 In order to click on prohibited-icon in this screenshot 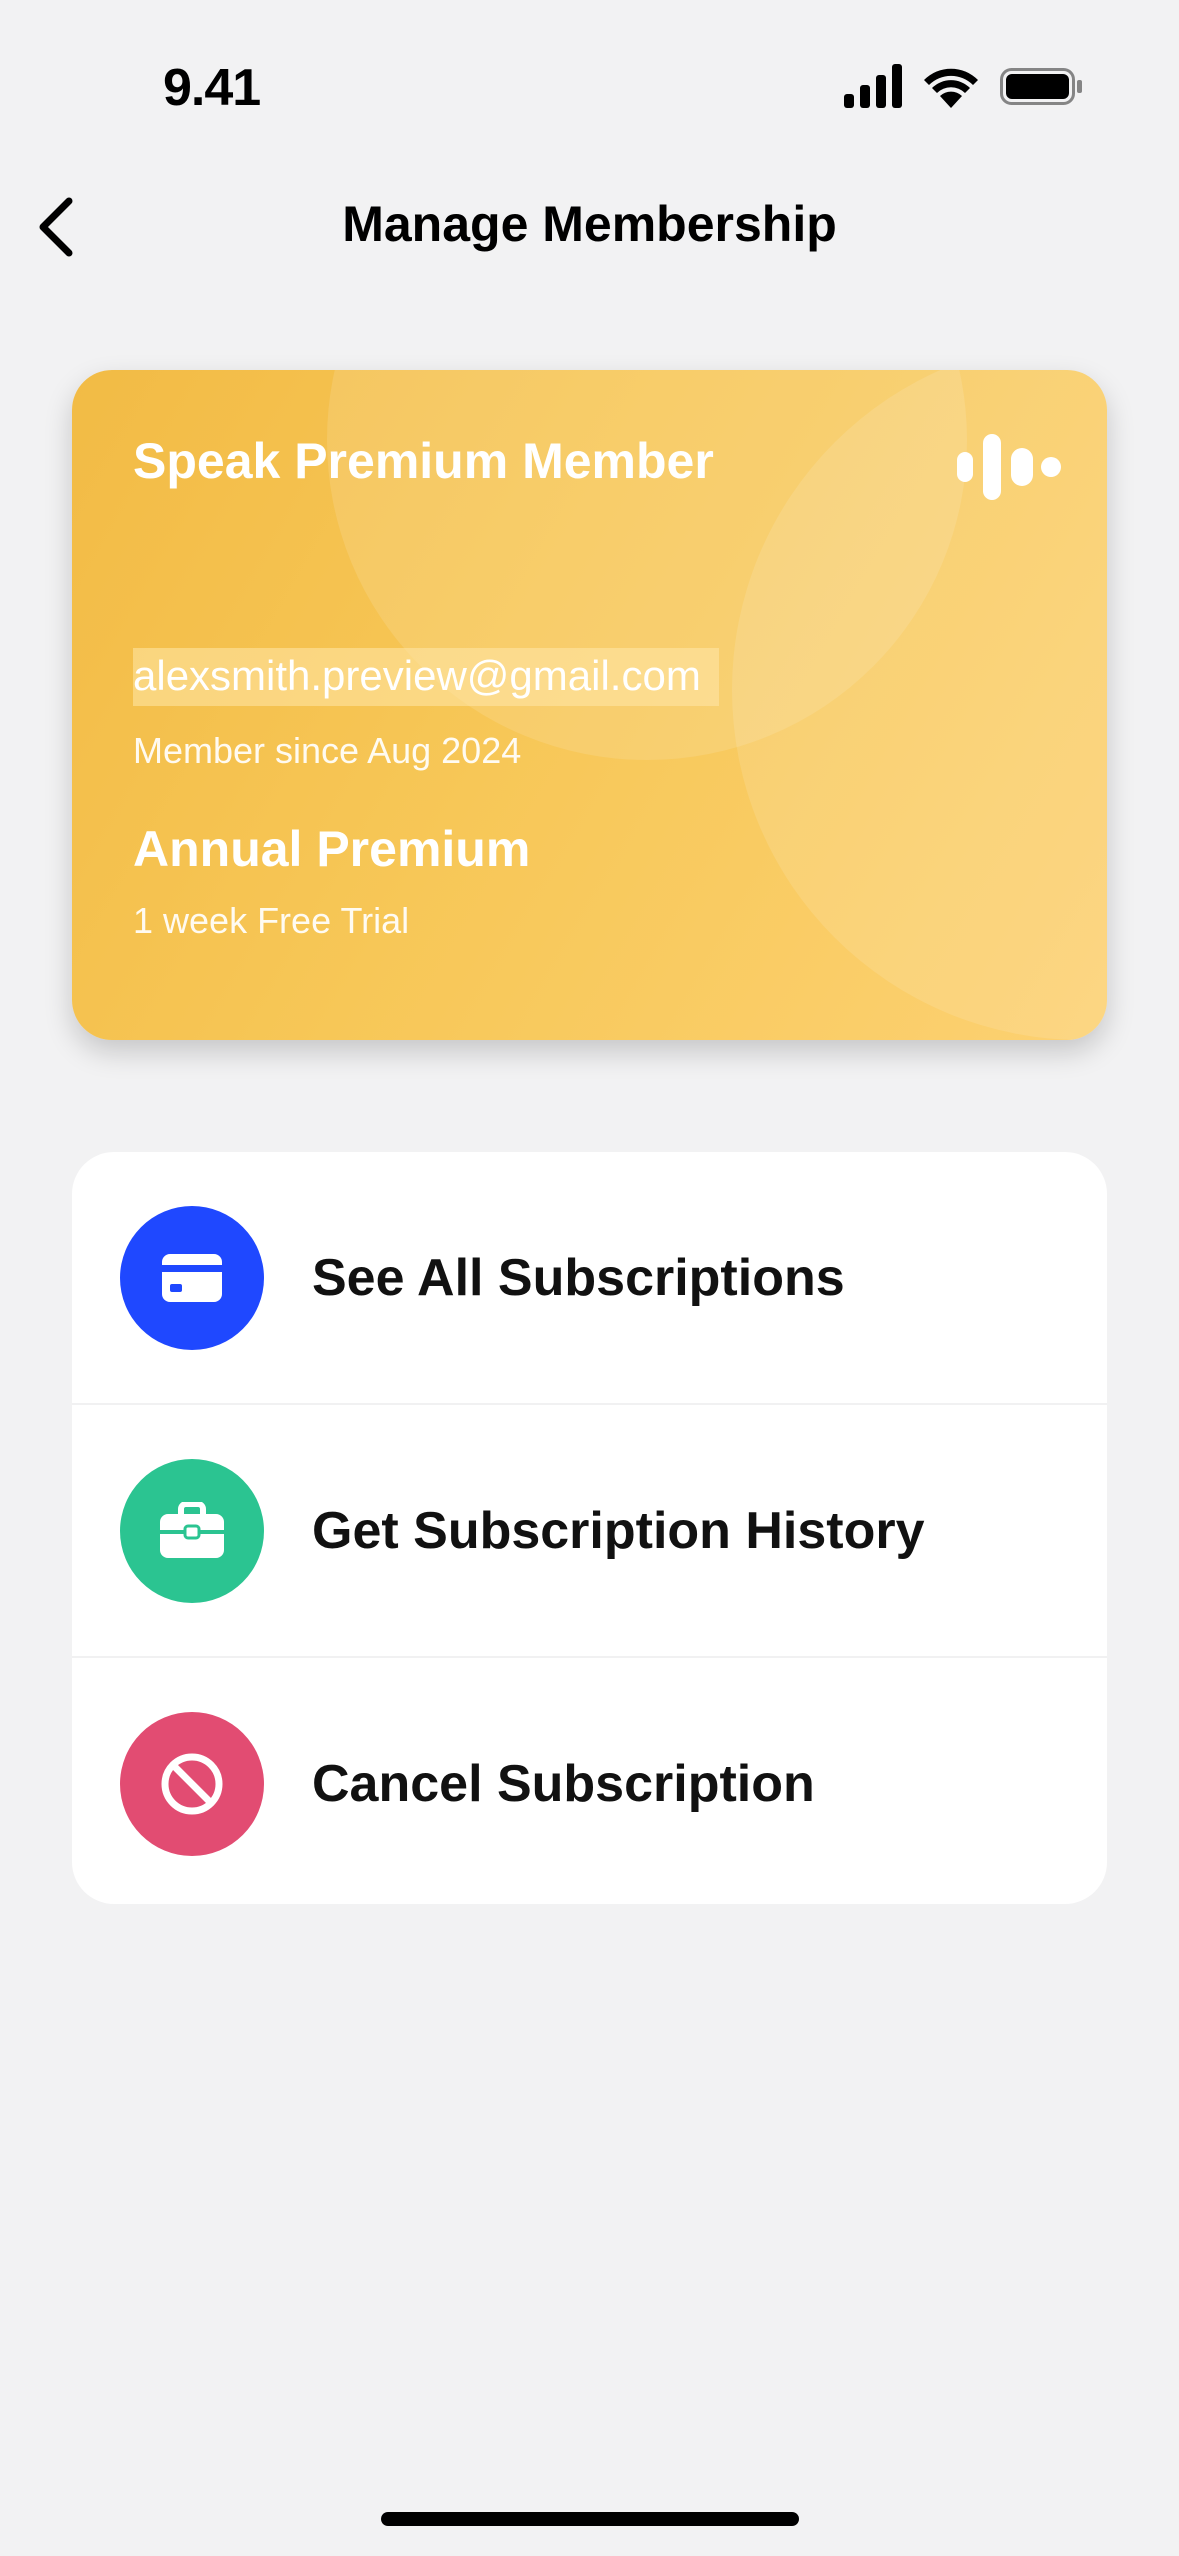, I will do `click(192, 1783)`.